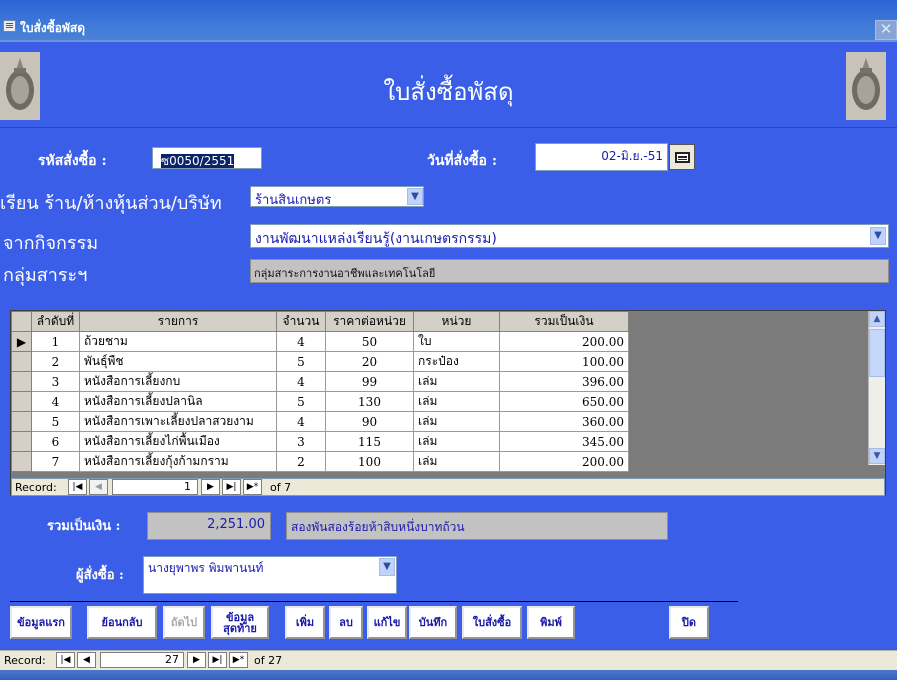 The width and height of the screenshot is (897, 680). I want to click on main-record-number-input: 27, so click(142, 660).